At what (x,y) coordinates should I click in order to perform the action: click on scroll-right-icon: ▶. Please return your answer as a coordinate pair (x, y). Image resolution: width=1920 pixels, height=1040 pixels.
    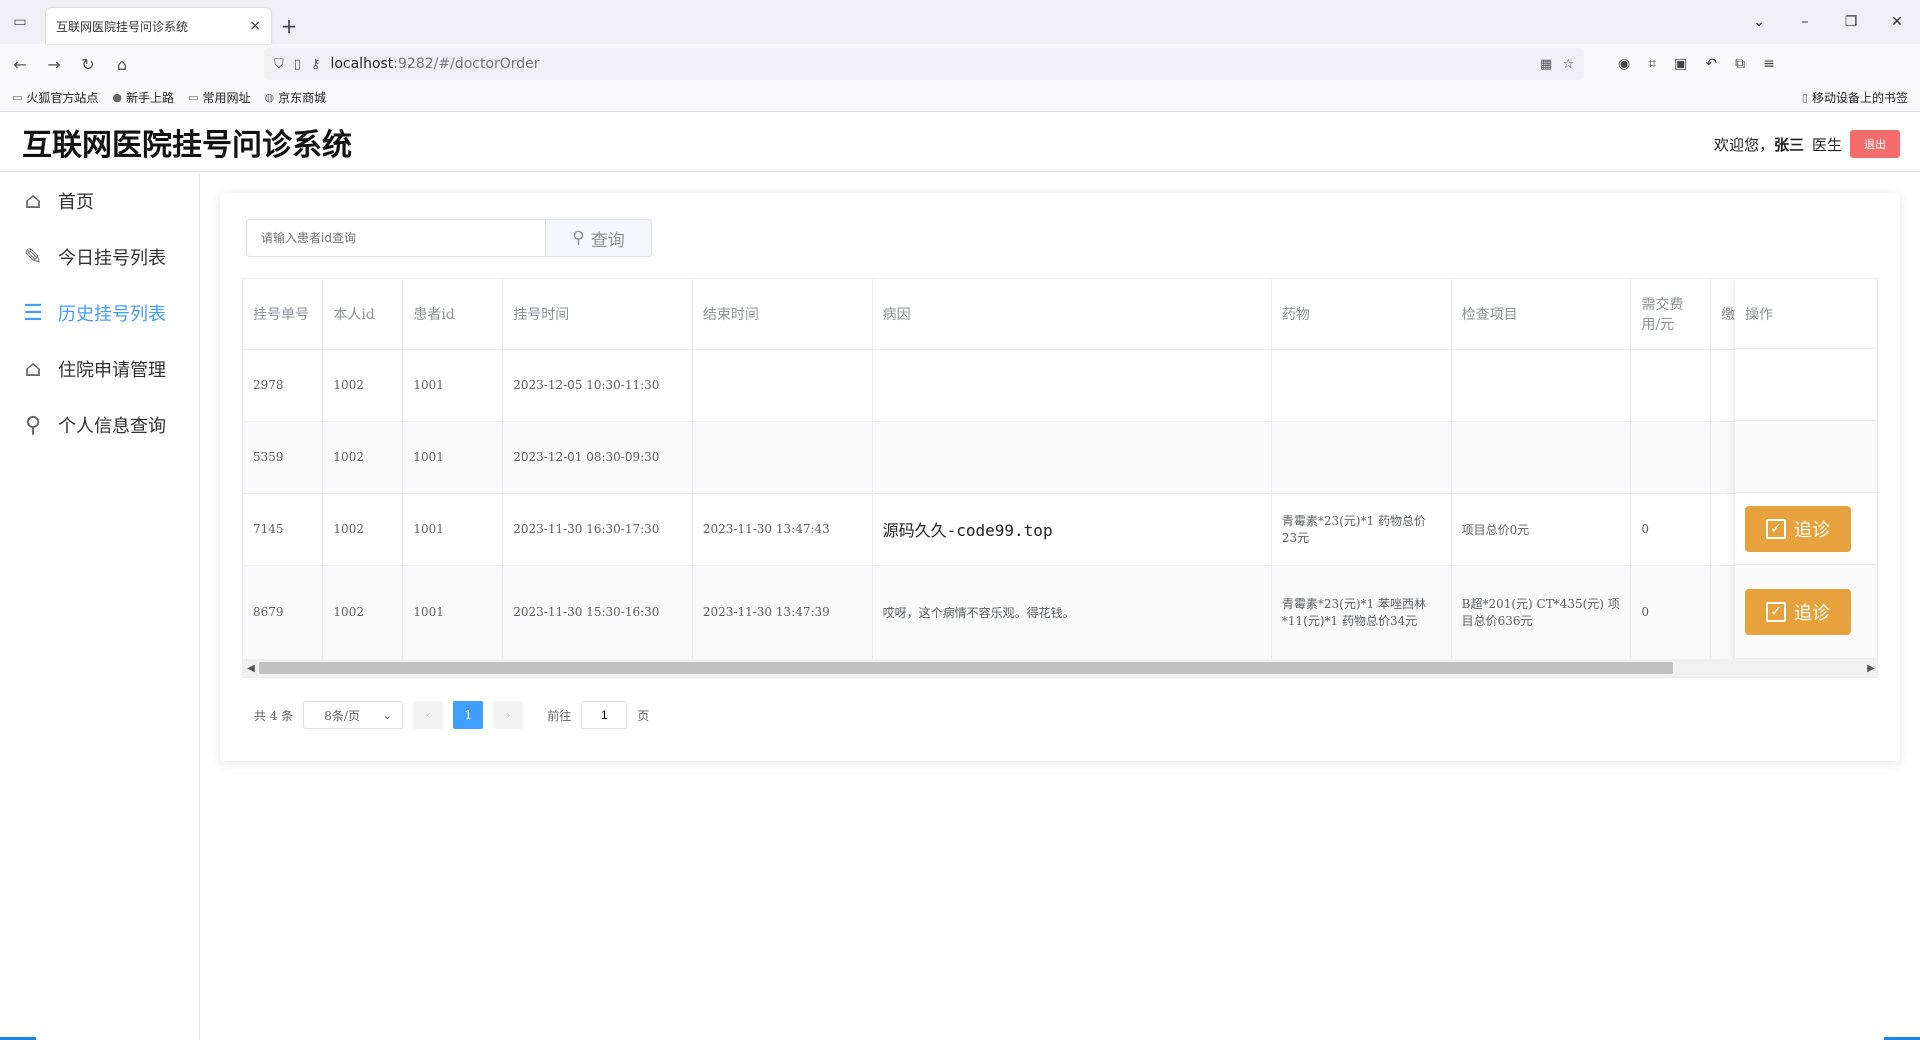
    Looking at the image, I should click on (1870, 668).